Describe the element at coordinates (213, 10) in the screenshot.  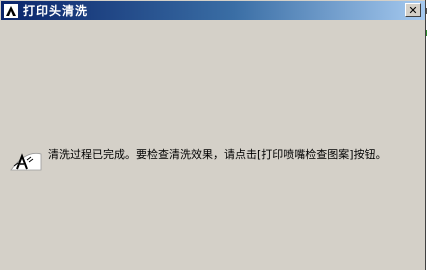
I see `title-bar: 打印头清洗 ✕` at that location.